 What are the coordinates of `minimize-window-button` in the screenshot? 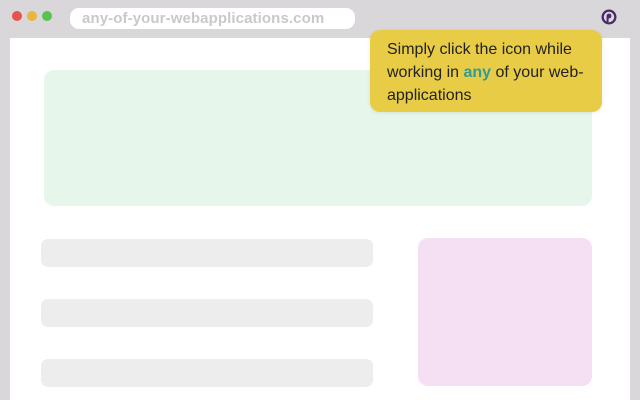 It's located at (32, 16).